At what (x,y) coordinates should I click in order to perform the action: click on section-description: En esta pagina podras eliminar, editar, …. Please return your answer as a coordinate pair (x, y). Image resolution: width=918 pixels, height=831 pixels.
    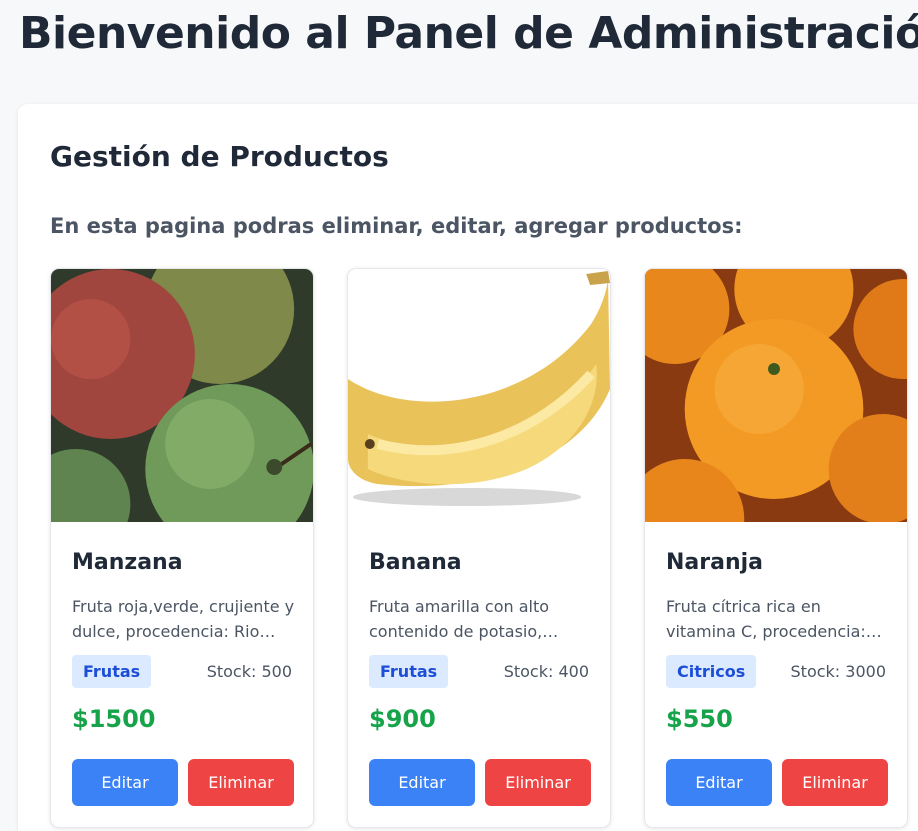
    Looking at the image, I should click on (396, 226).